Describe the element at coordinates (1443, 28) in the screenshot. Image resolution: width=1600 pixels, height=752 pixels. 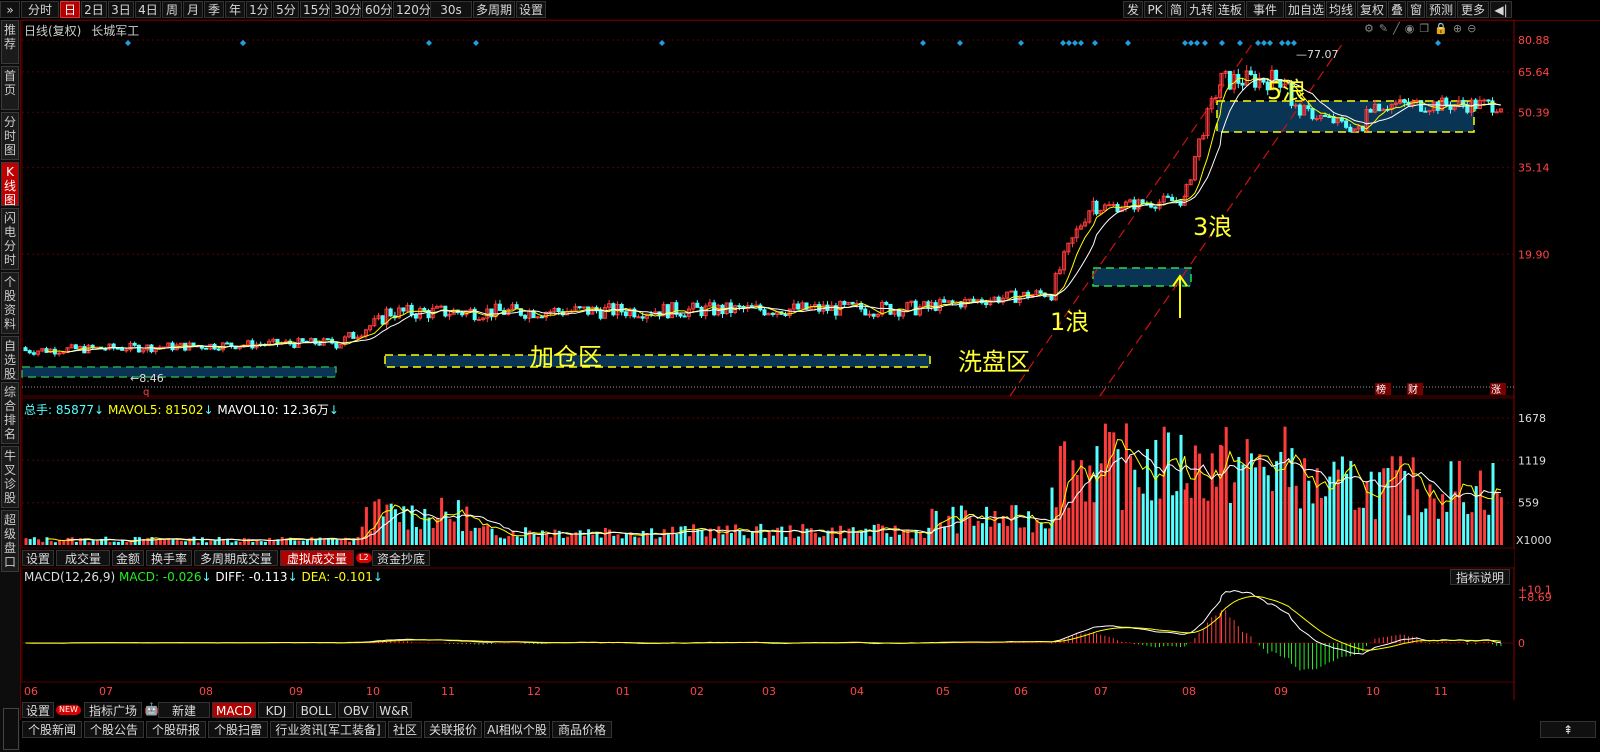
I see `lock-icon: 🔒` at that location.